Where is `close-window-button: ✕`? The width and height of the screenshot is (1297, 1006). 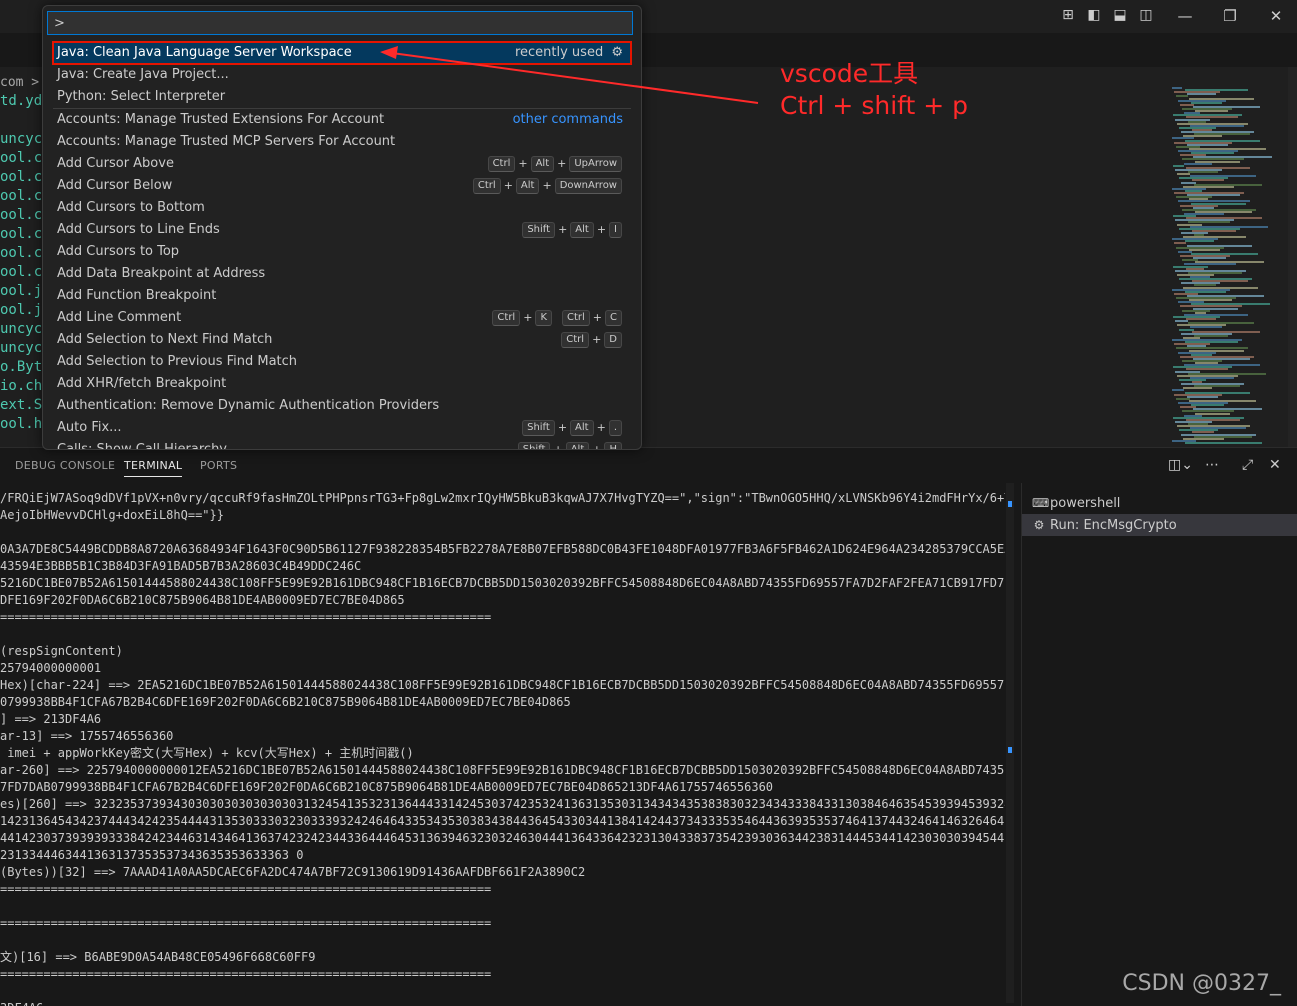
close-window-button: ✕ is located at coordinates (1276, 16).